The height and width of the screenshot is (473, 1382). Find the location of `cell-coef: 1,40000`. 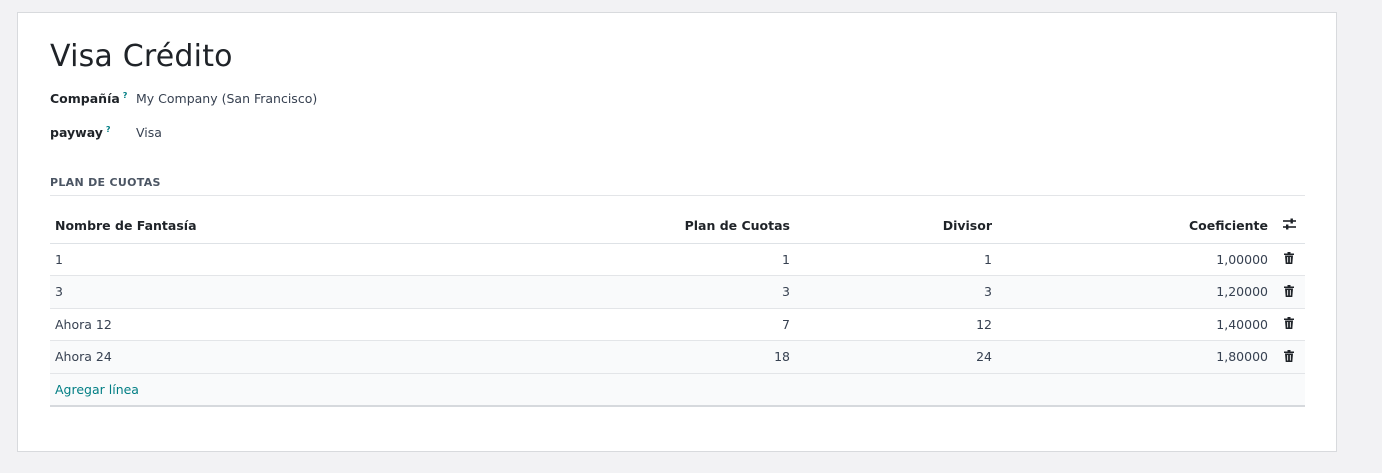

cell-coef: 1,40000 is located at coordinates (1135, 324).